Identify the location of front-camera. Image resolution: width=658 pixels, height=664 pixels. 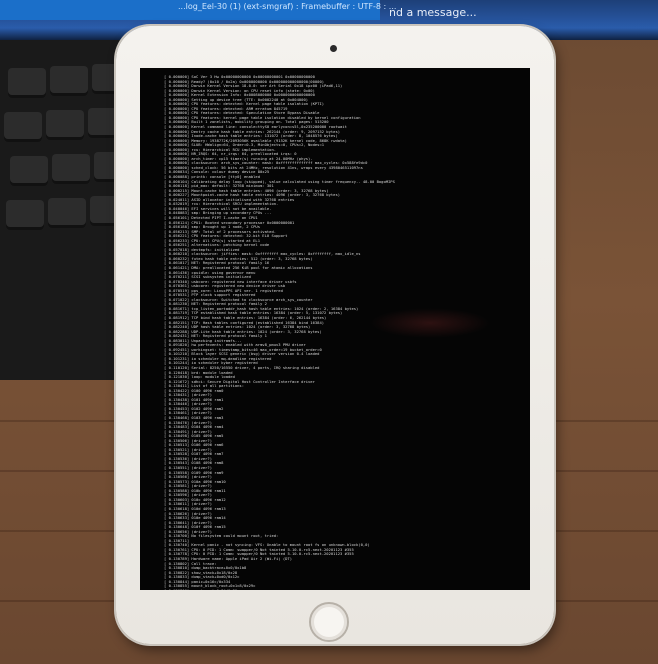
(333, 48).